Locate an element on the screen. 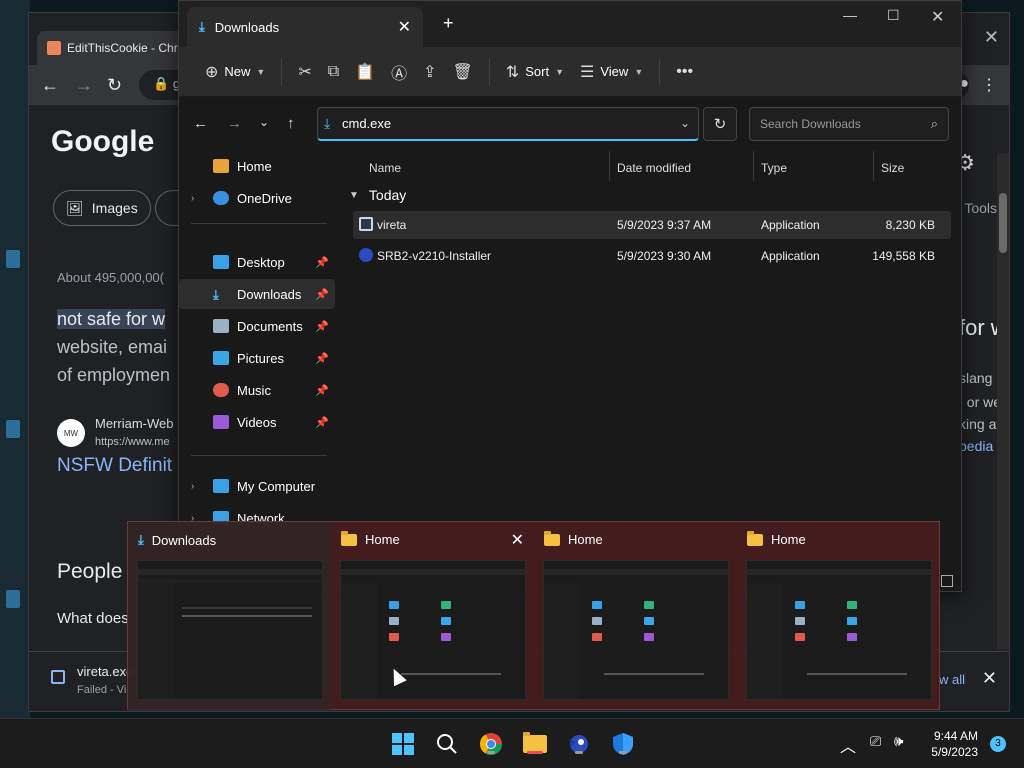 Image resolution: width=1024 pixels, height=768 pixels. nav-item-pictures: Pictures 📌 is located at coordinates (257, 358).